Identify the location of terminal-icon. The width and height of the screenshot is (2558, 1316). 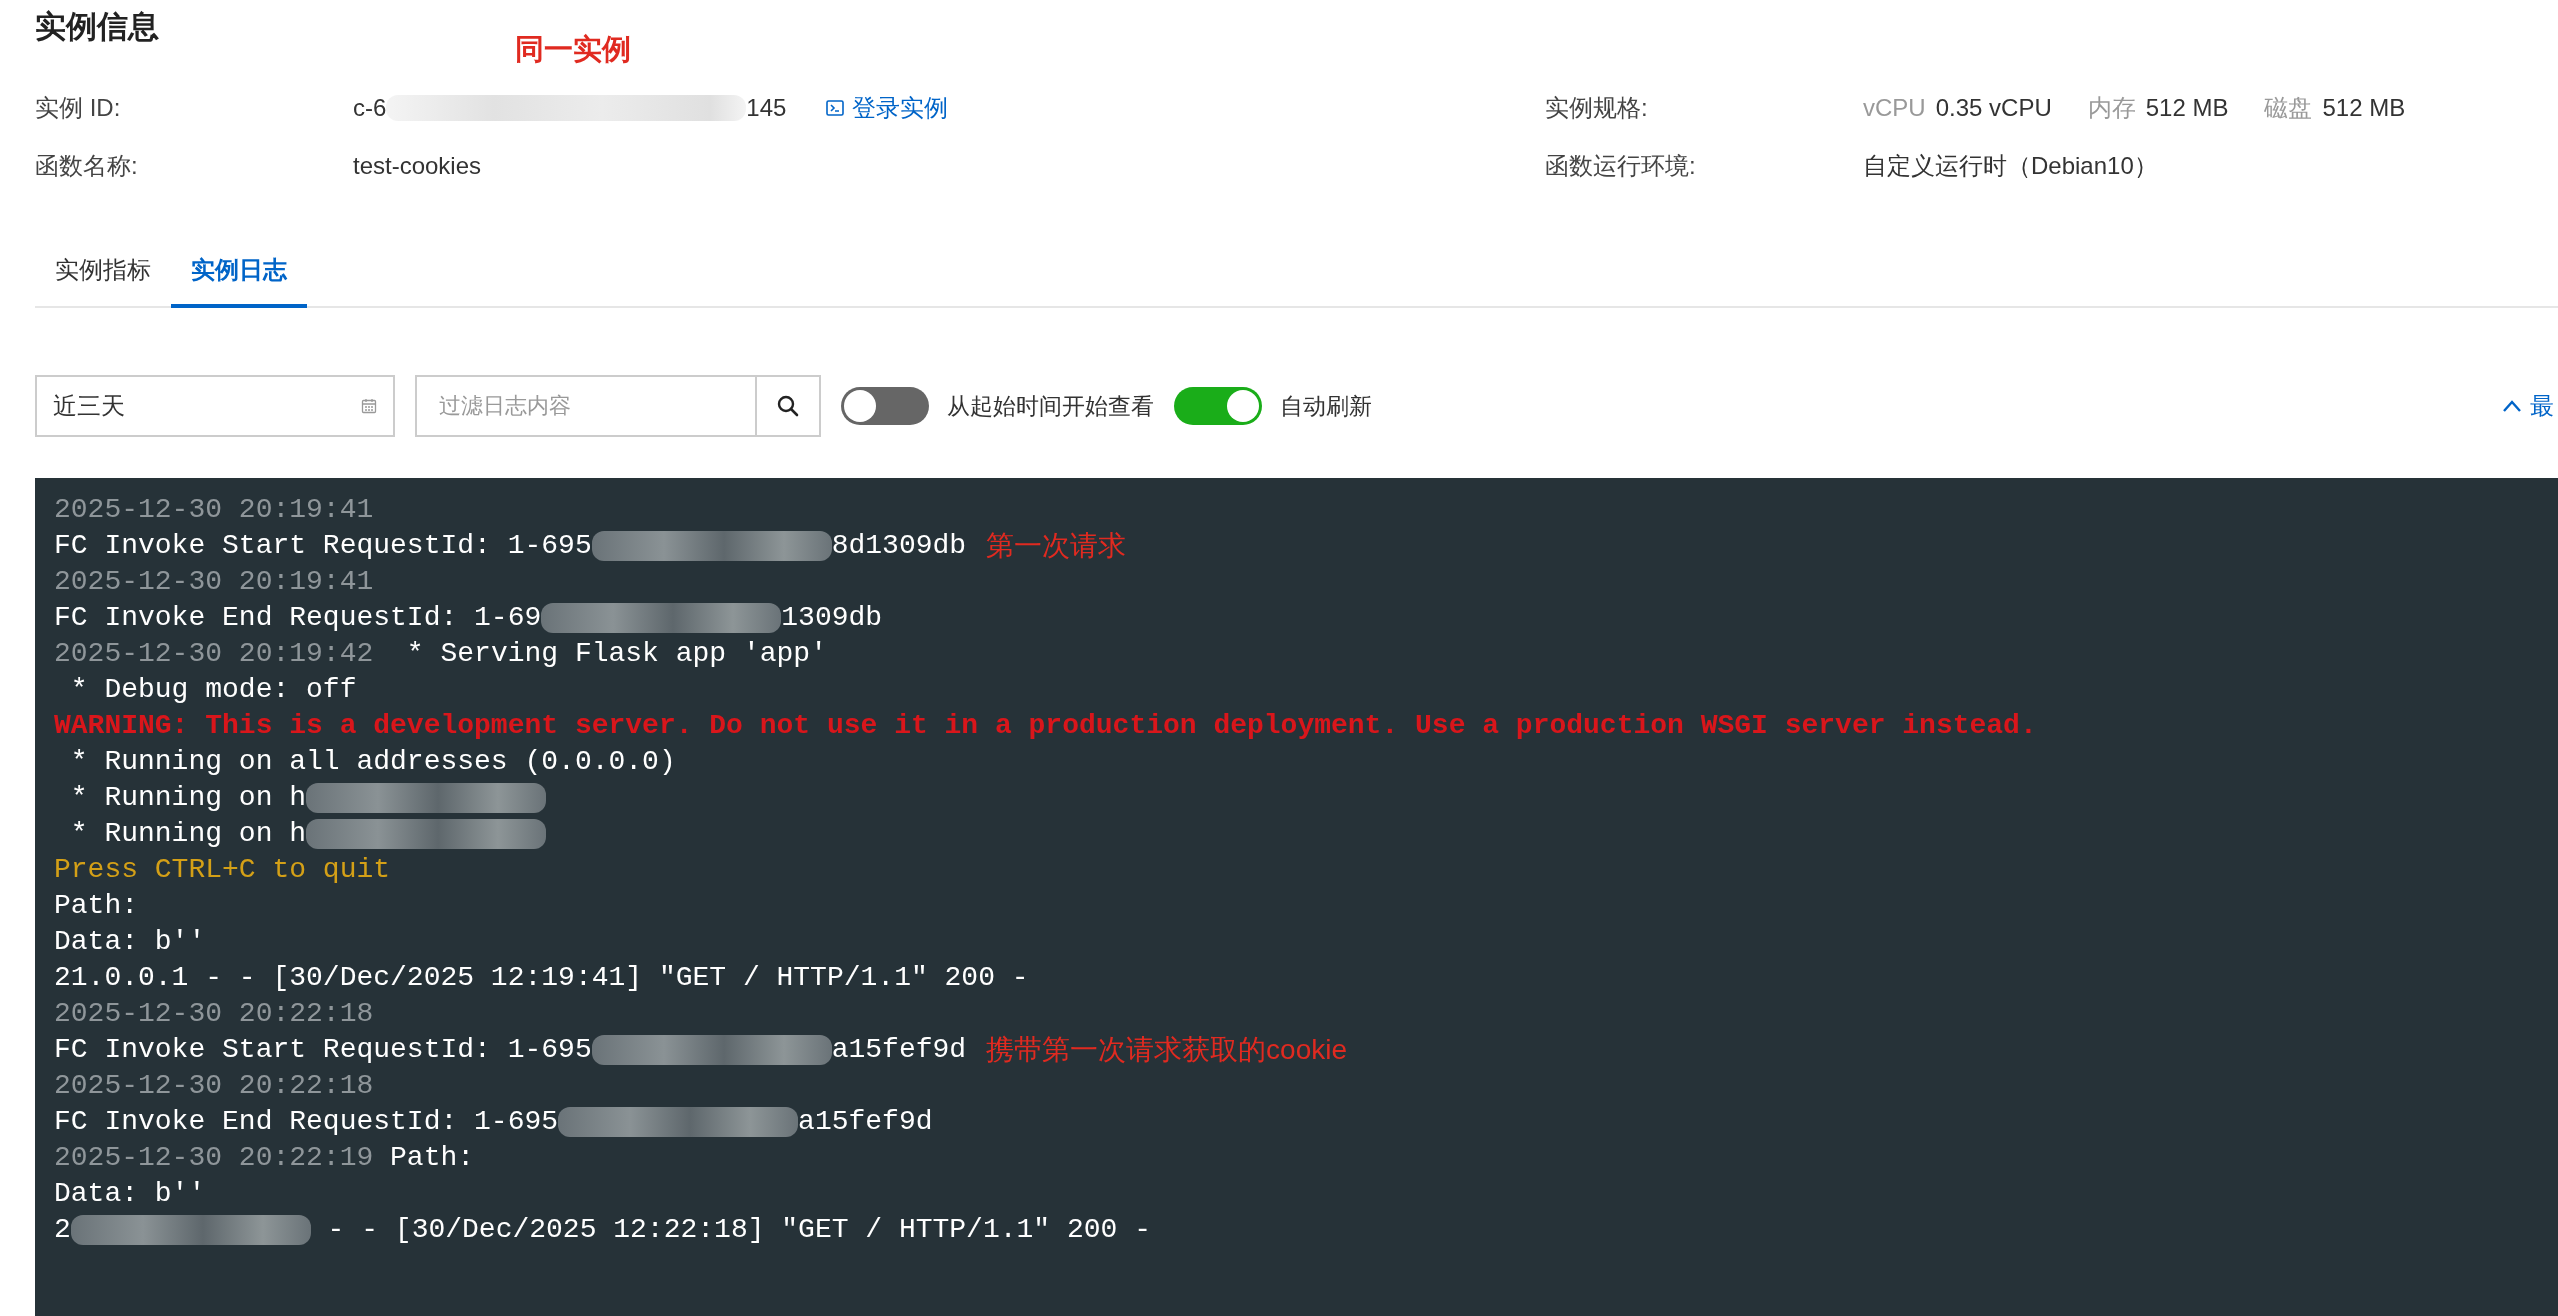
(835, 108).